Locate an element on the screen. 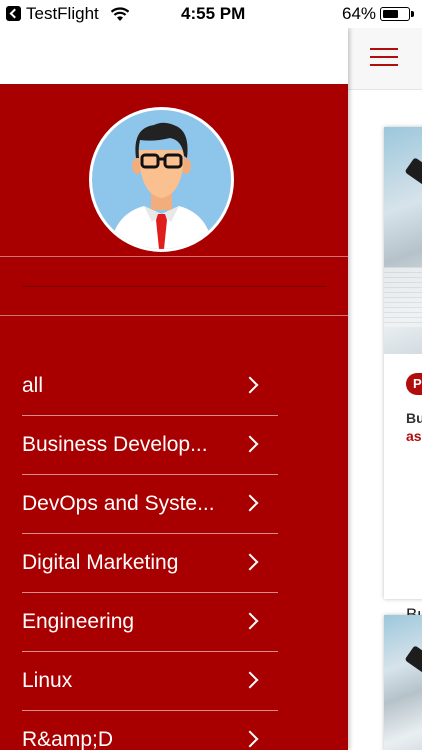 This screenshot has height=750, width=422. user-avatar is located at coordinates (161, 179).